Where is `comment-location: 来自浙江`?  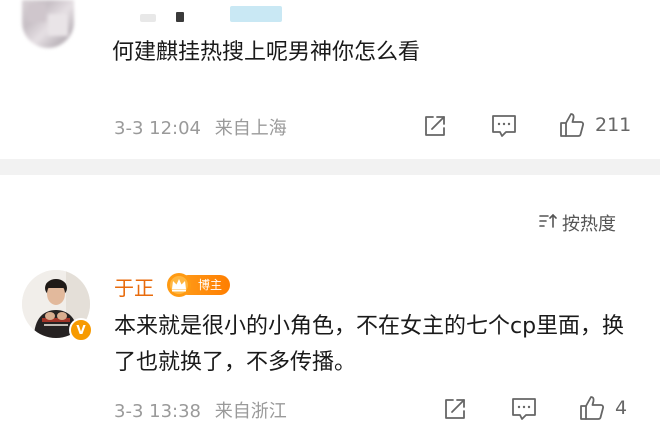 comment-location: 来自浙江 is located at coordinates (250, 411).